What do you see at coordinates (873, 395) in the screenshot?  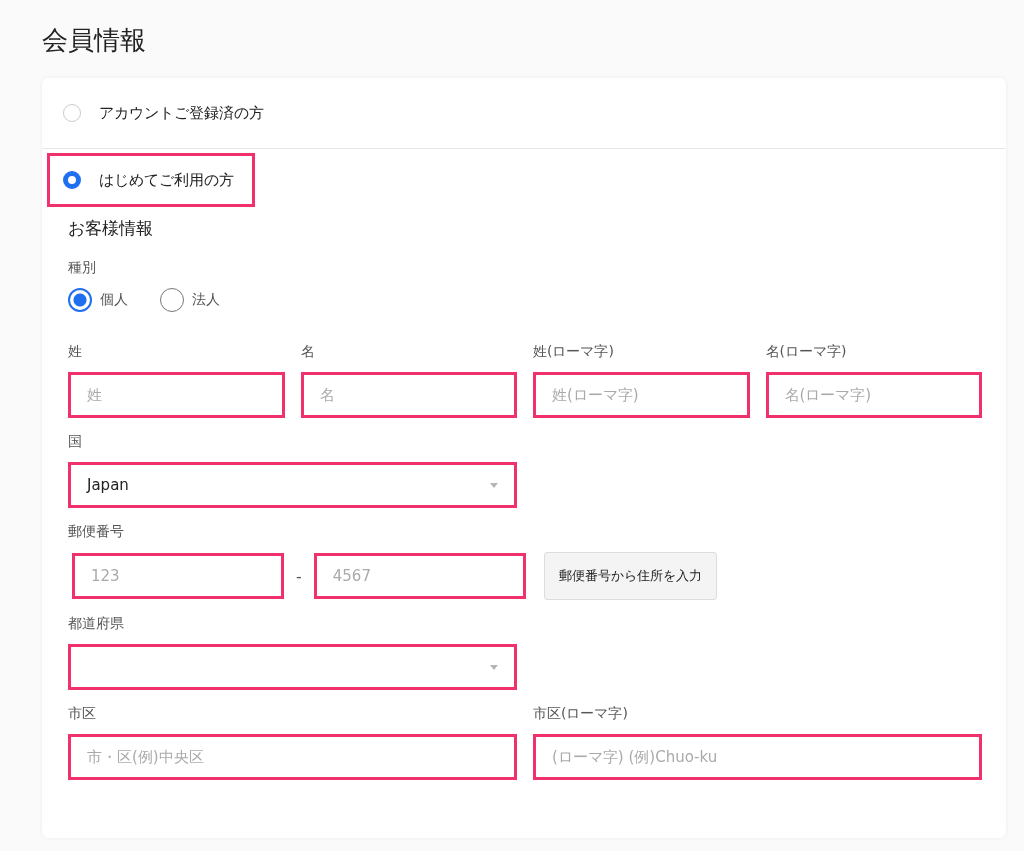 I see `input-field: 名(ローマ字)` at bounding box center [873, 395].